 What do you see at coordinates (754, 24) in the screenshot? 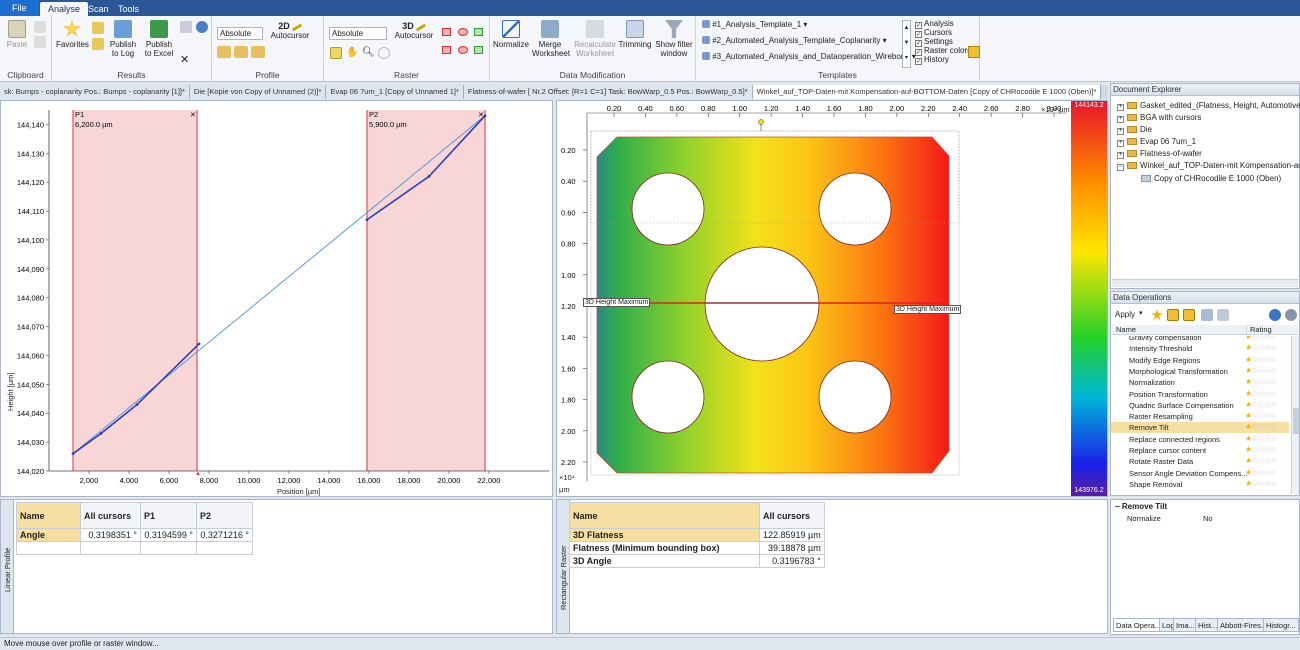
I see `template-item-1: #1_Analysis_Template_1 ▾` at bounding box center [754, 24].